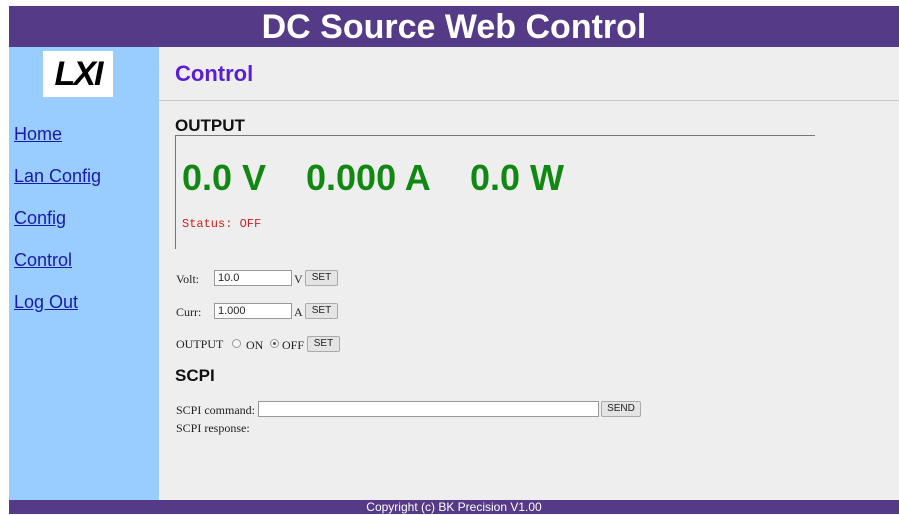 The width and height of the screenshot is (899, 515). What do you see at coordinates (195, 375) in the screenshot?
I see `scpi-heading: SCPI` at bounding box center [195, 375].